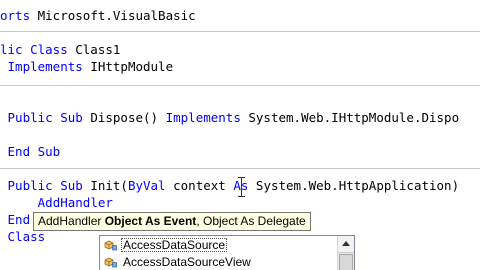 The image size is (480, 270). Describe the element at coordinates (34, 49) in the screenshot. I see `keyword: lic Class` at that location.